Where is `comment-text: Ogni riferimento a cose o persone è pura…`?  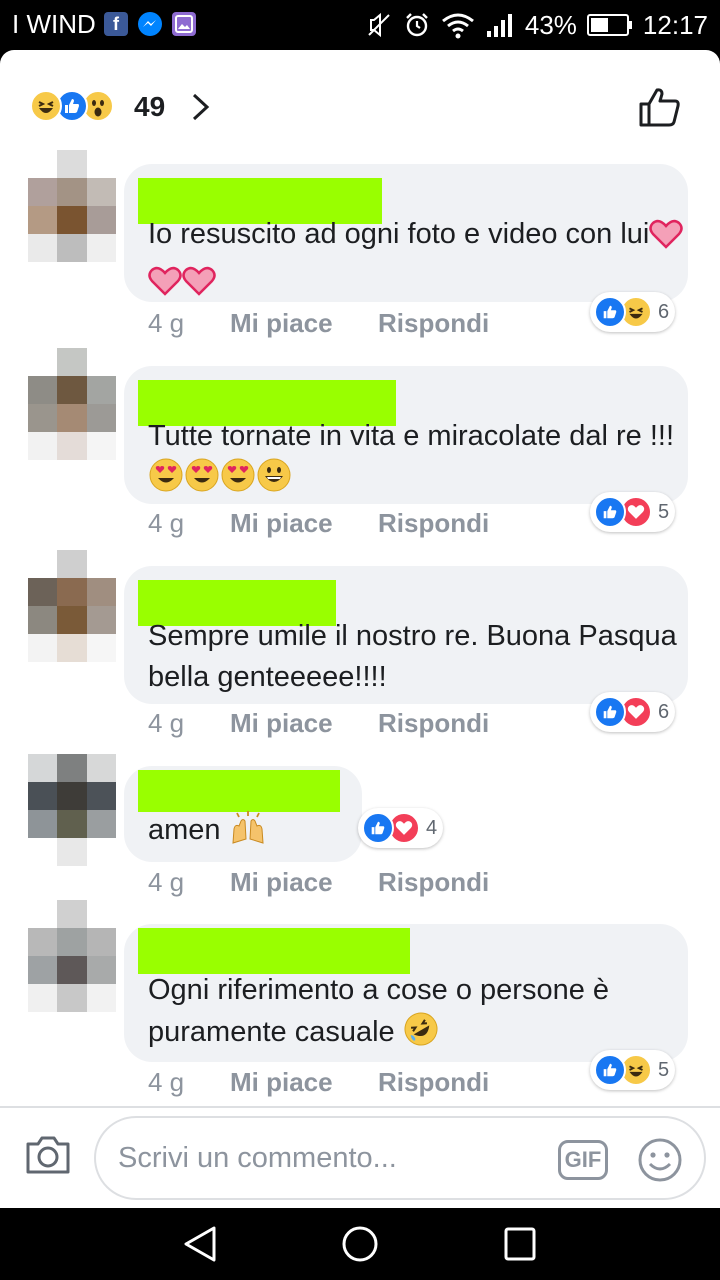
comment-text: Ogni riferimento a cose o persone è pura… is located at coordinates (418, 1014).